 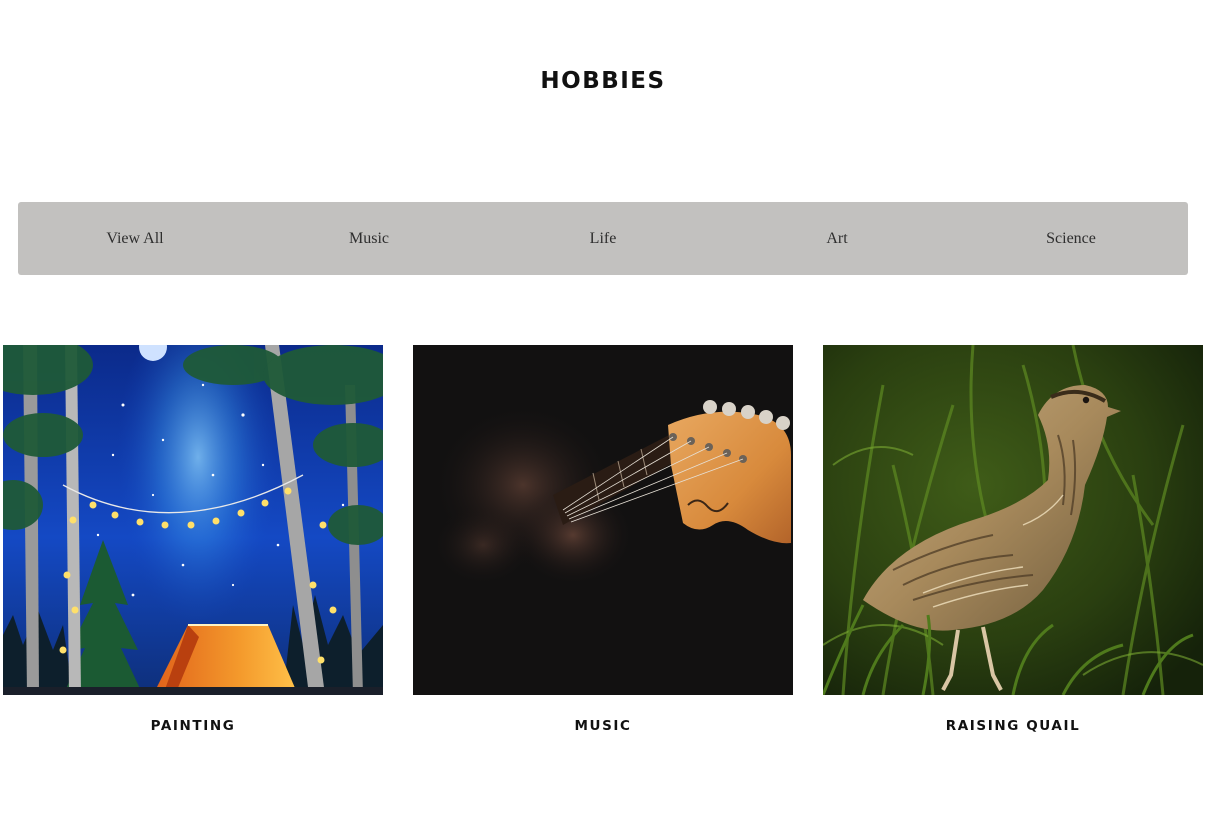 I want to click on hobby-card-music: MUSIC, so click(x=603, y=539).